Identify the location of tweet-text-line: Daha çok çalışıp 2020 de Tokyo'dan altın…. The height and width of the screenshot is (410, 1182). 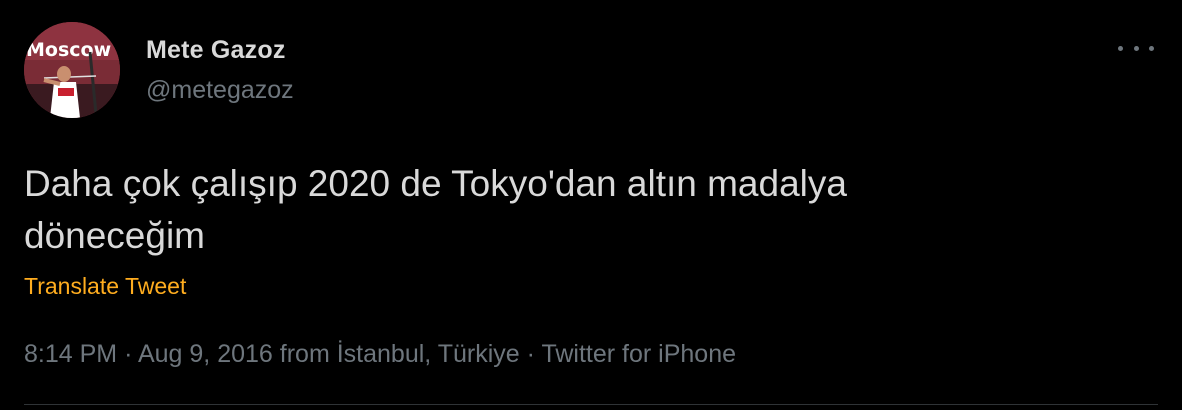
(435, 183).